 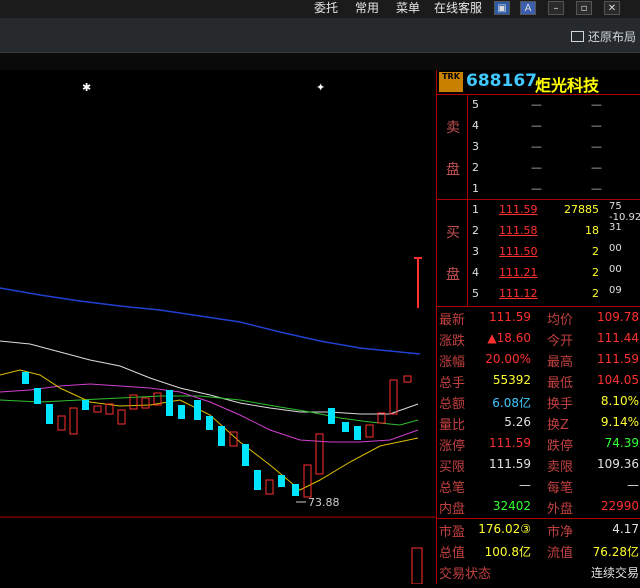 I want to click on buy-level-2: 2 111.58 18 31, so click(x=553, y=231).